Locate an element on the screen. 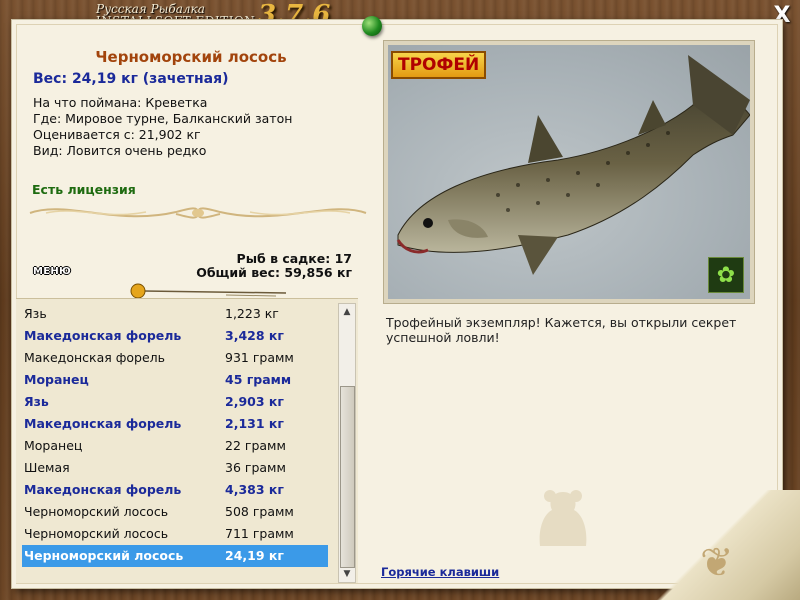 This screenshot has width=800, height=600. scroll-up-arrow-icon: ▲ is located at coordinates (347, 312).